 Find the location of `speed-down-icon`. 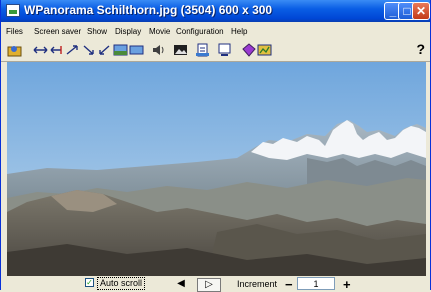

speed-down-icon is located at coordinates (104, 50).